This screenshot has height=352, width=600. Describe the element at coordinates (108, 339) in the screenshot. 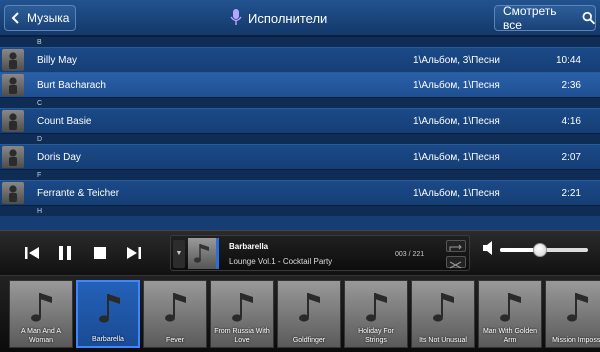

I see `album-label: Barbarella` at that location.